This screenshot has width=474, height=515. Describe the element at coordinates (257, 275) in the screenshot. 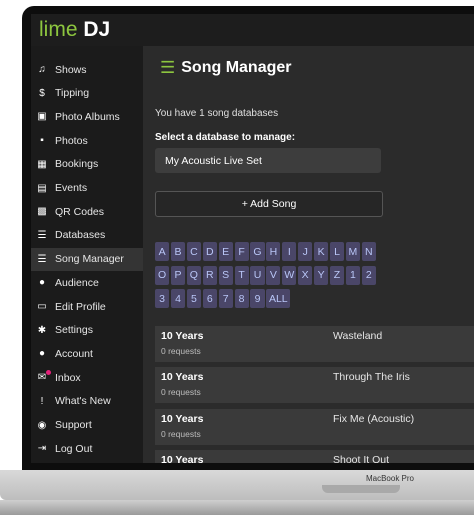

I see `letter-filter-u: U` at that location.